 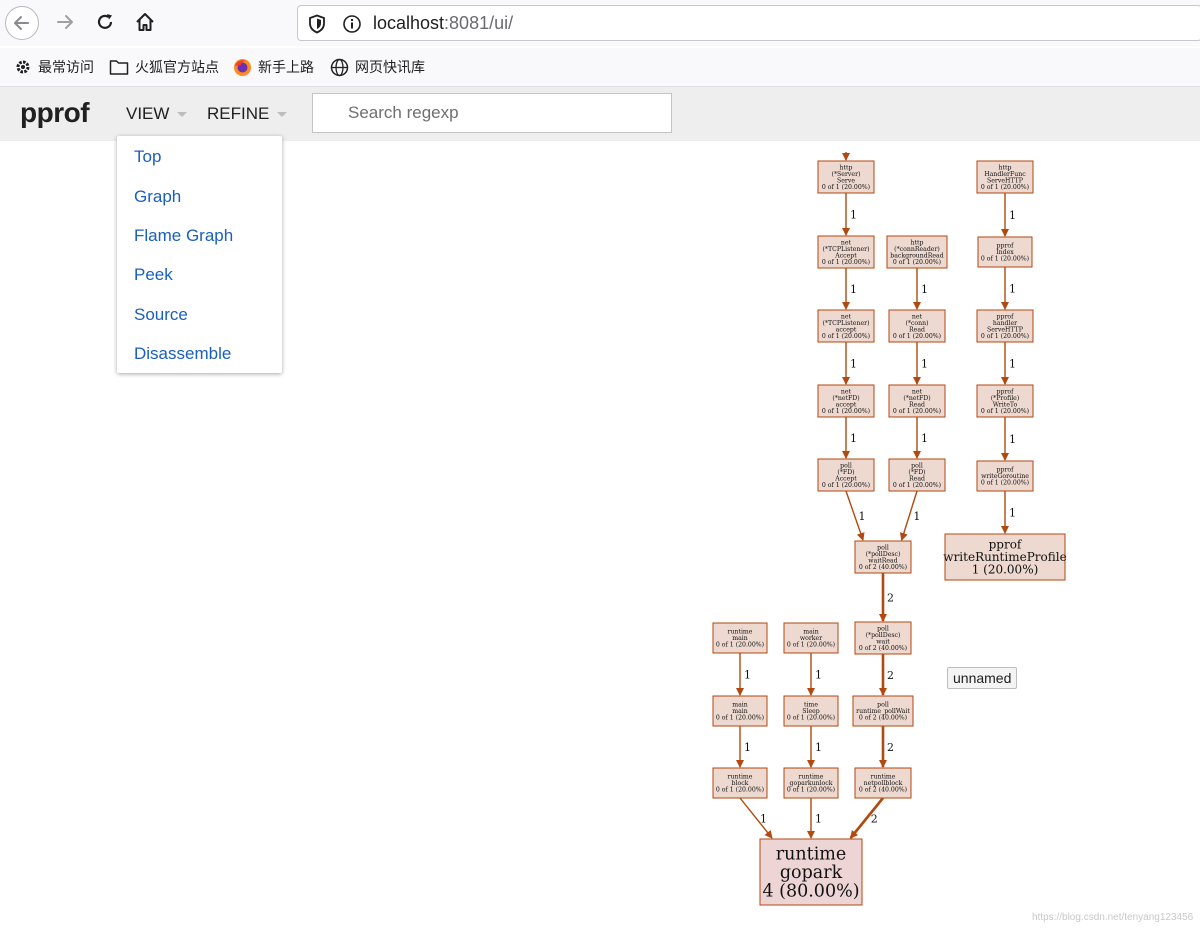 I want to click on browser-toolbar: localhost:8081/ui/, so click(x=600, y=23).